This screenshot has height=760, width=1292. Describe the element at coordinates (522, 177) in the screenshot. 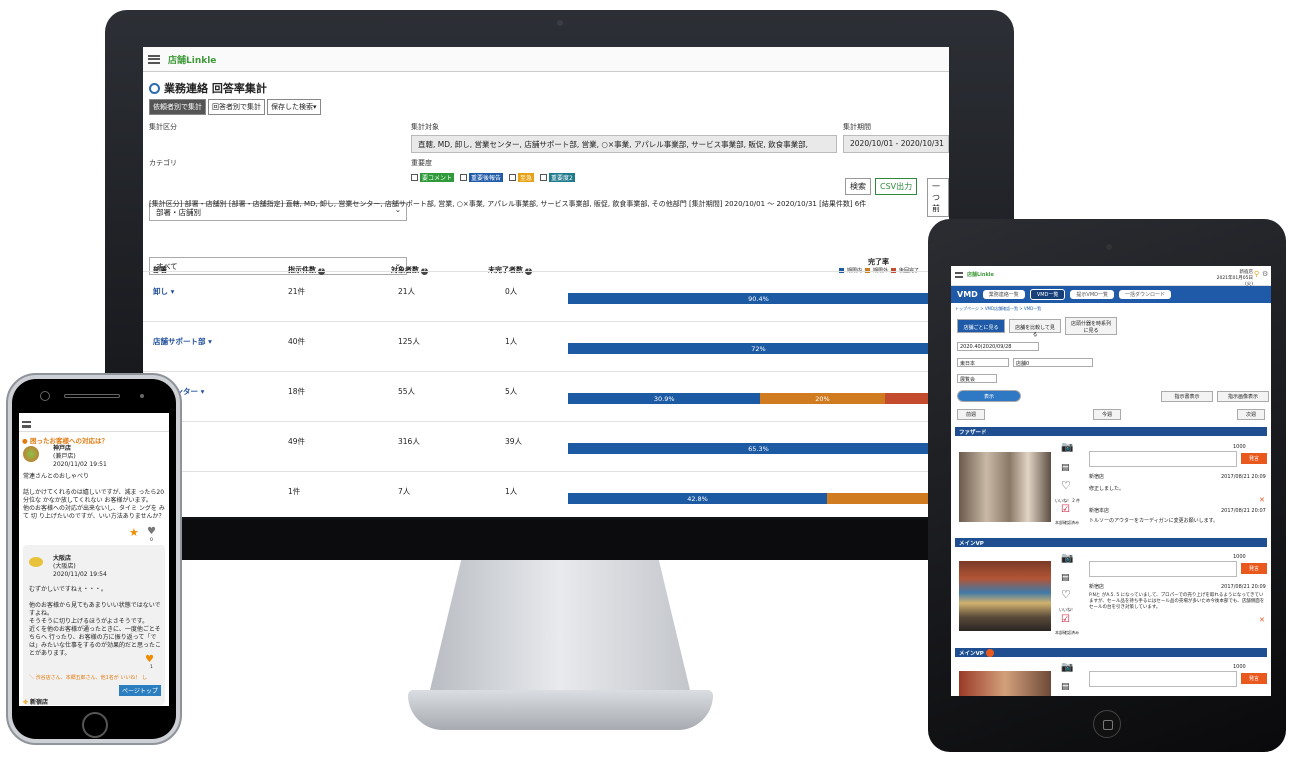

I see `importance-check-3: 至急` at that location.